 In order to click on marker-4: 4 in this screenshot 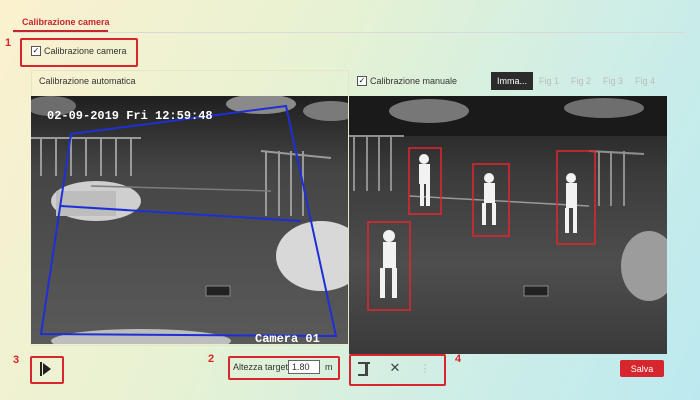, I will do `click(458, 359)`.